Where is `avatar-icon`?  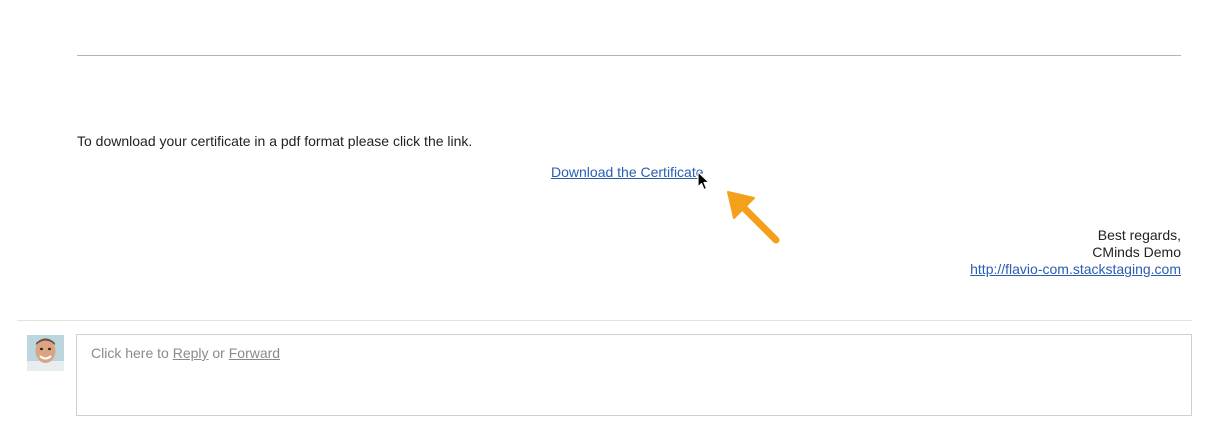
avatar-icon is located at coordinates (45, 353).